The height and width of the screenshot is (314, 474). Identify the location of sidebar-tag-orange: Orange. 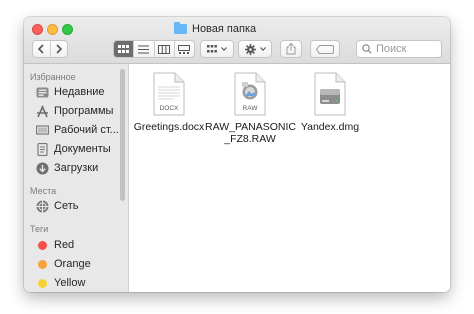
(63, 264).